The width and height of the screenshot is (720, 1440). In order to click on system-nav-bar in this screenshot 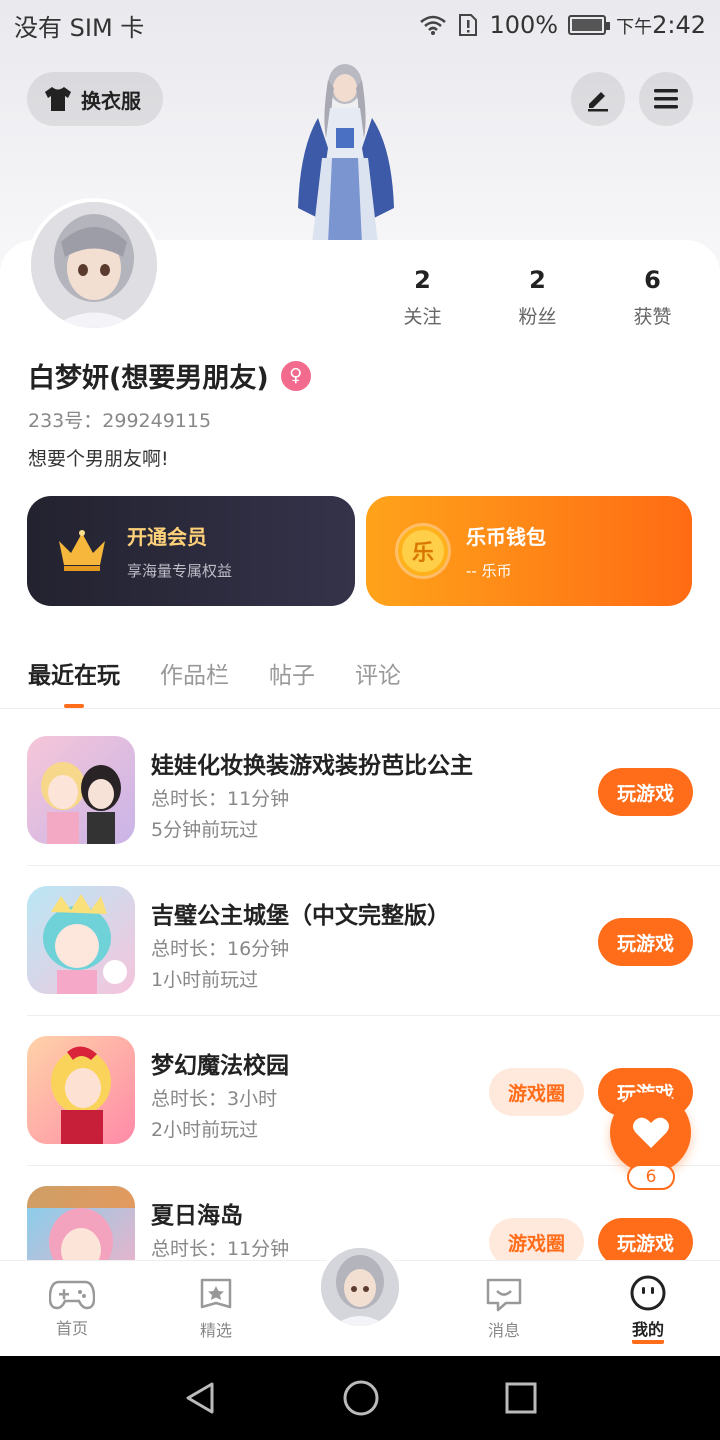, I will do `click(360, 1398)`.